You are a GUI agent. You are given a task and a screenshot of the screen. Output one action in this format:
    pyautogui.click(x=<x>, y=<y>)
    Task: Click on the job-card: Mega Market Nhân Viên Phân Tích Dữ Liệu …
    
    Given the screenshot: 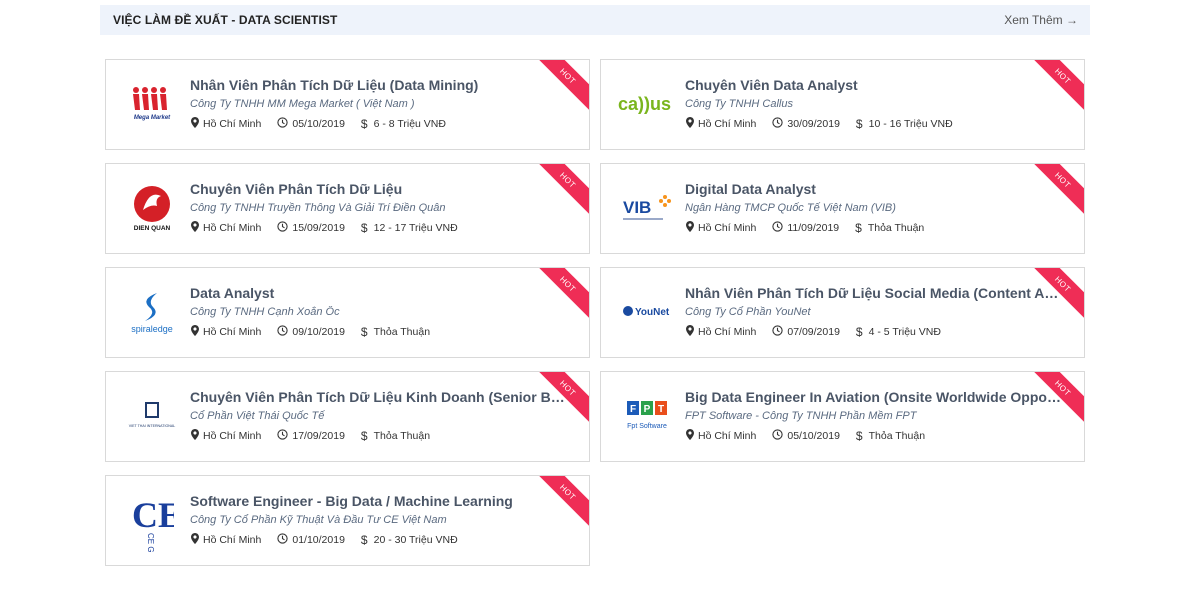 What is the action you would take?
    pyautogui.click(x=347, y=104)
    